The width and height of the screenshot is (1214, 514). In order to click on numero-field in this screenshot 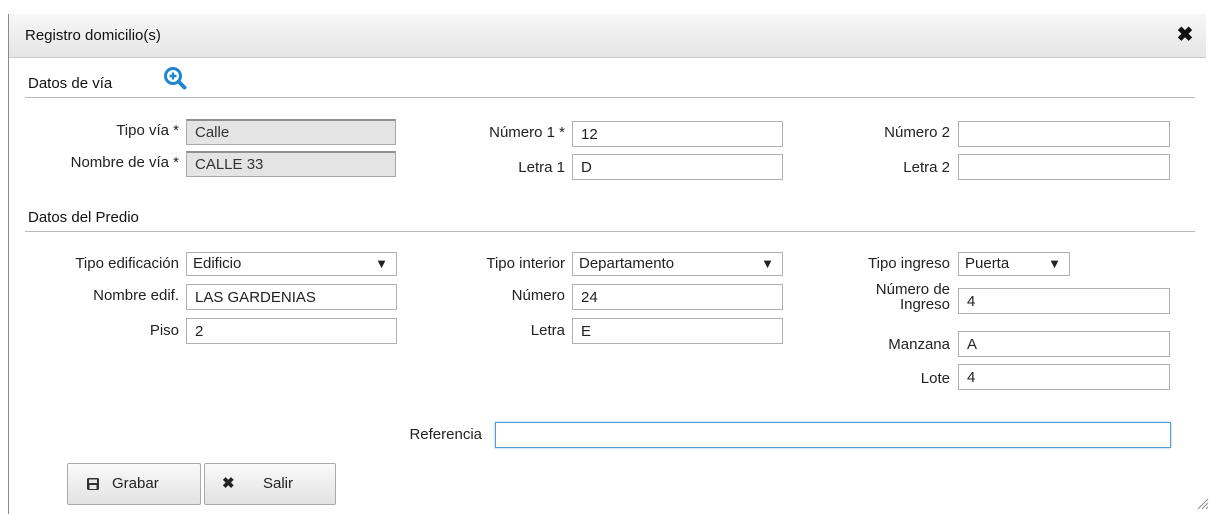, I will do `click(677, 297)`.